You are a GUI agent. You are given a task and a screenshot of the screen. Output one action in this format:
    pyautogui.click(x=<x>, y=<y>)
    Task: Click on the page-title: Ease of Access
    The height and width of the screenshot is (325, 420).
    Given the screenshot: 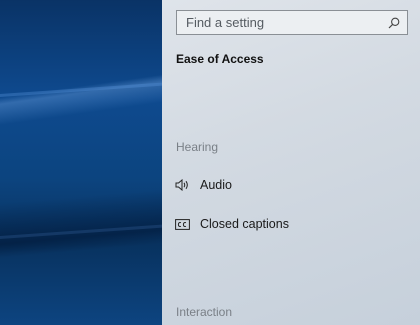 What is the action you would take?
    pyautogui.click(x=220, y=59)
    